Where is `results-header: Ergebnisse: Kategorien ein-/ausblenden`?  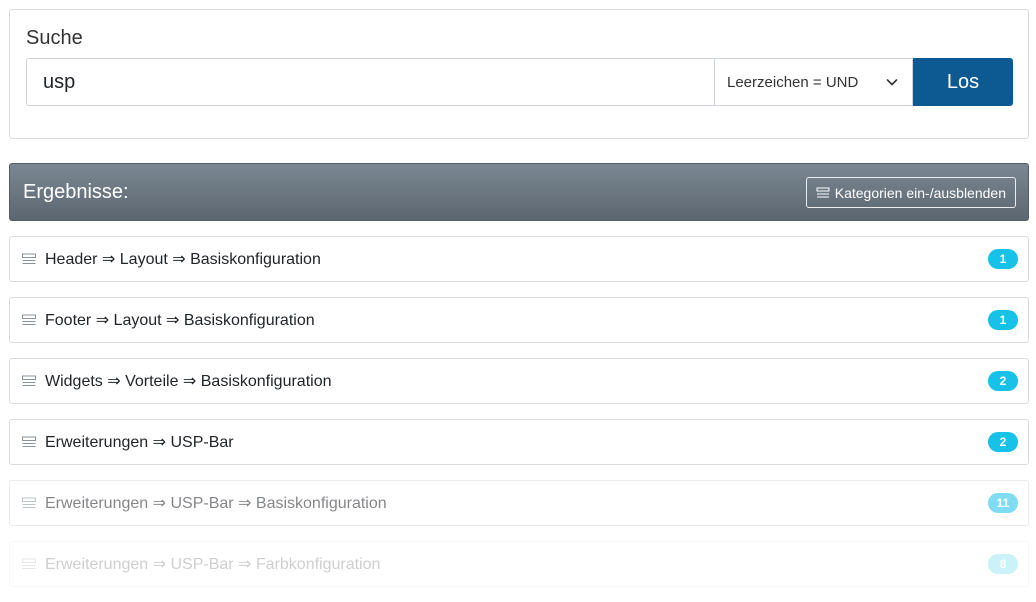
results-header: Ergebnisse: Kategorien ein-/ausblenden is located at coordinates (519, 192).